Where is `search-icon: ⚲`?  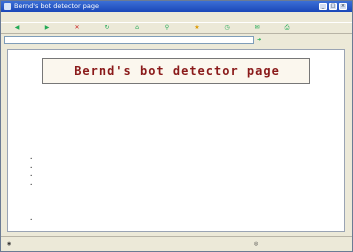
search-icon: ⚲ is located at coordinates (167, 27).